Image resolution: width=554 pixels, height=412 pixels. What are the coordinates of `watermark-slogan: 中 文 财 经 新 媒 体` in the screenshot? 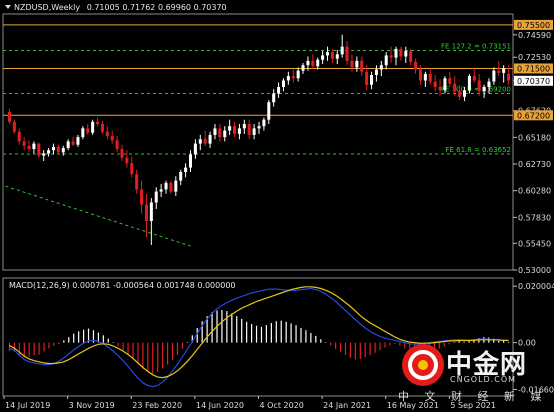 It's located at (476, 396).